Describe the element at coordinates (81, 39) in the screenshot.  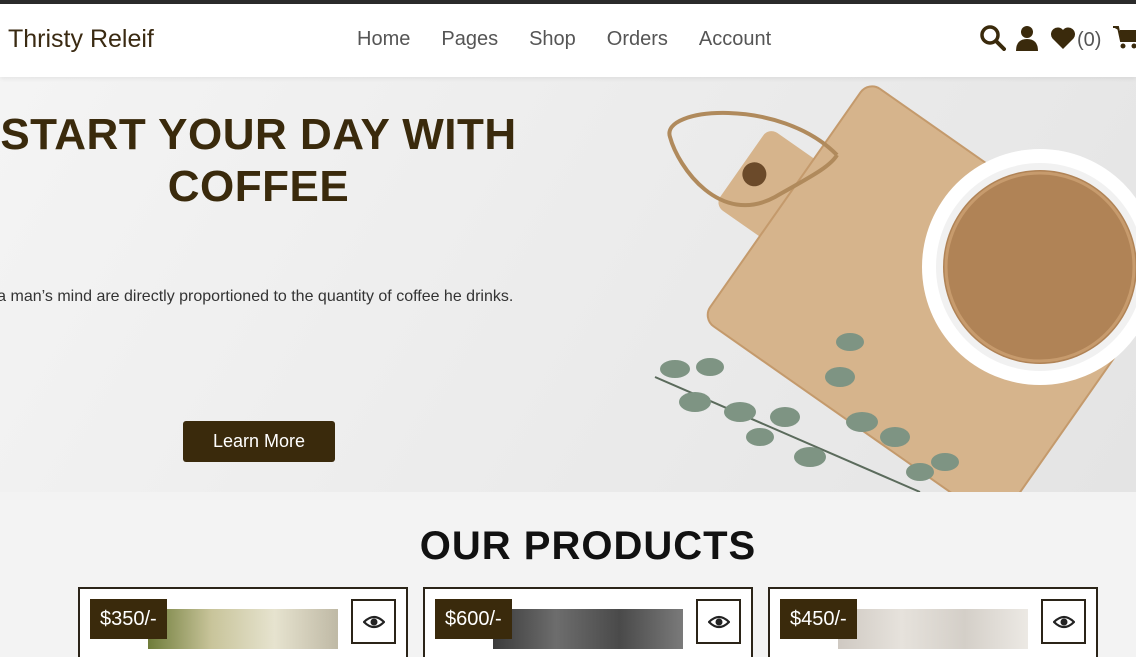
I see `site-logo: Thristy Releif` at that location.